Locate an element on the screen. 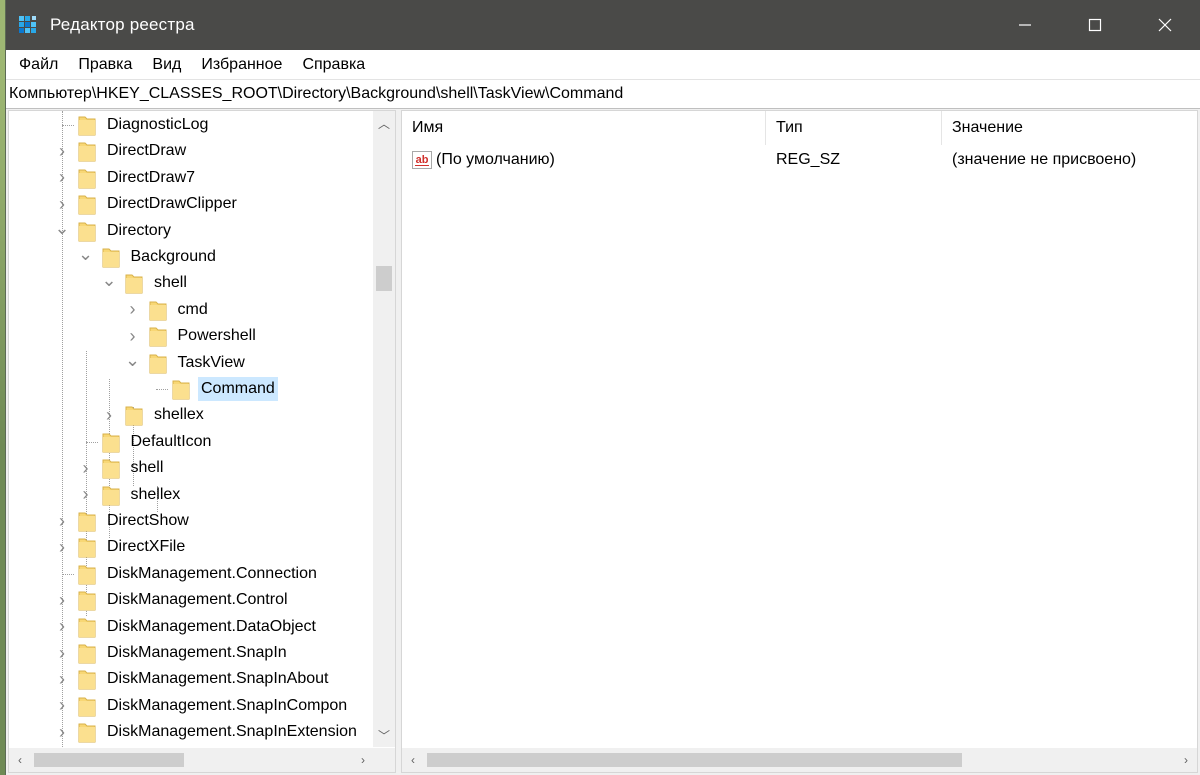 Image resolution: width=1200 pixels, height=775 pixels. string-value-icon: ab is located at coordinates (422, 160).